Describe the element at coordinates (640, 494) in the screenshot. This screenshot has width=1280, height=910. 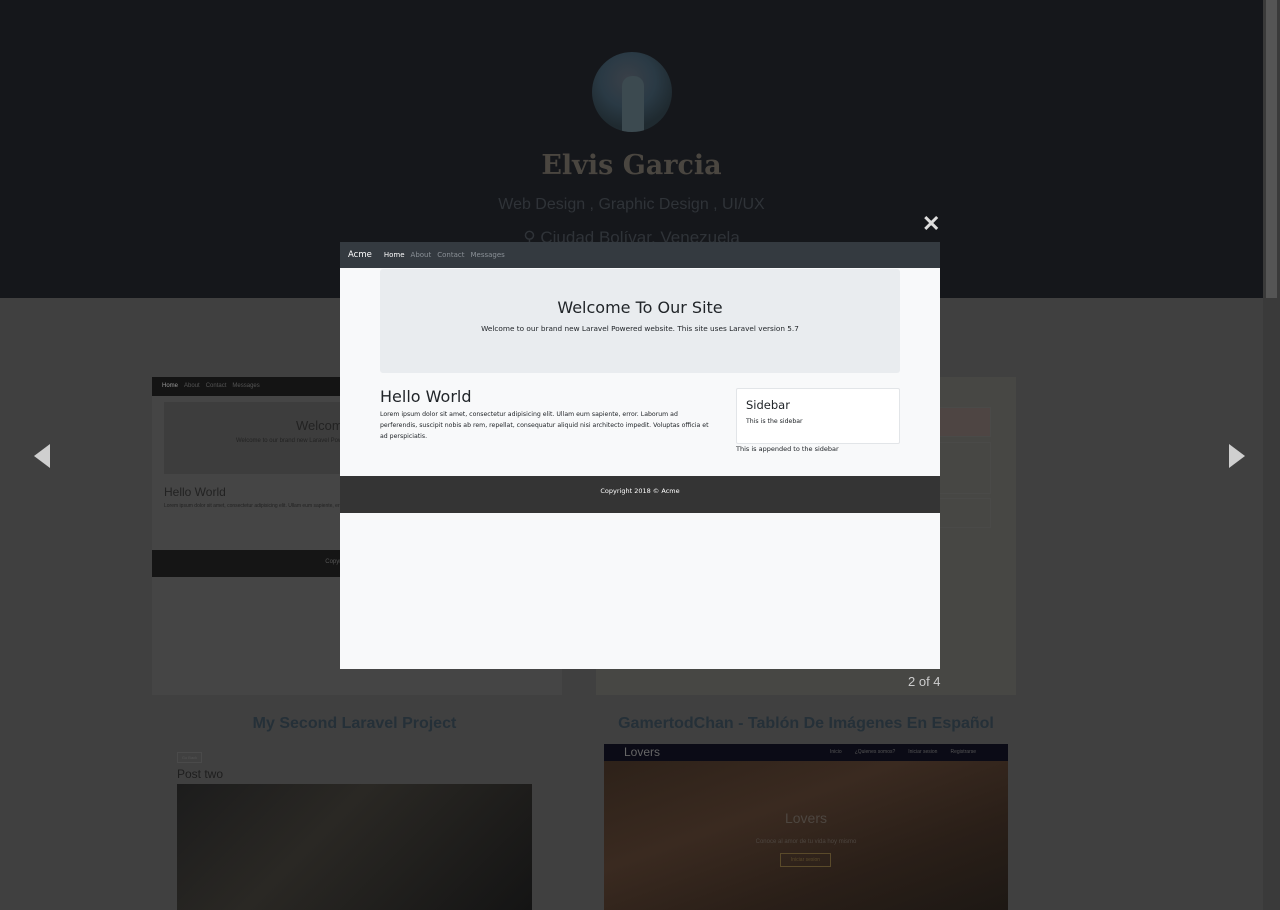
I see `site-footer: Copyright 2018 © Acme` at that location.